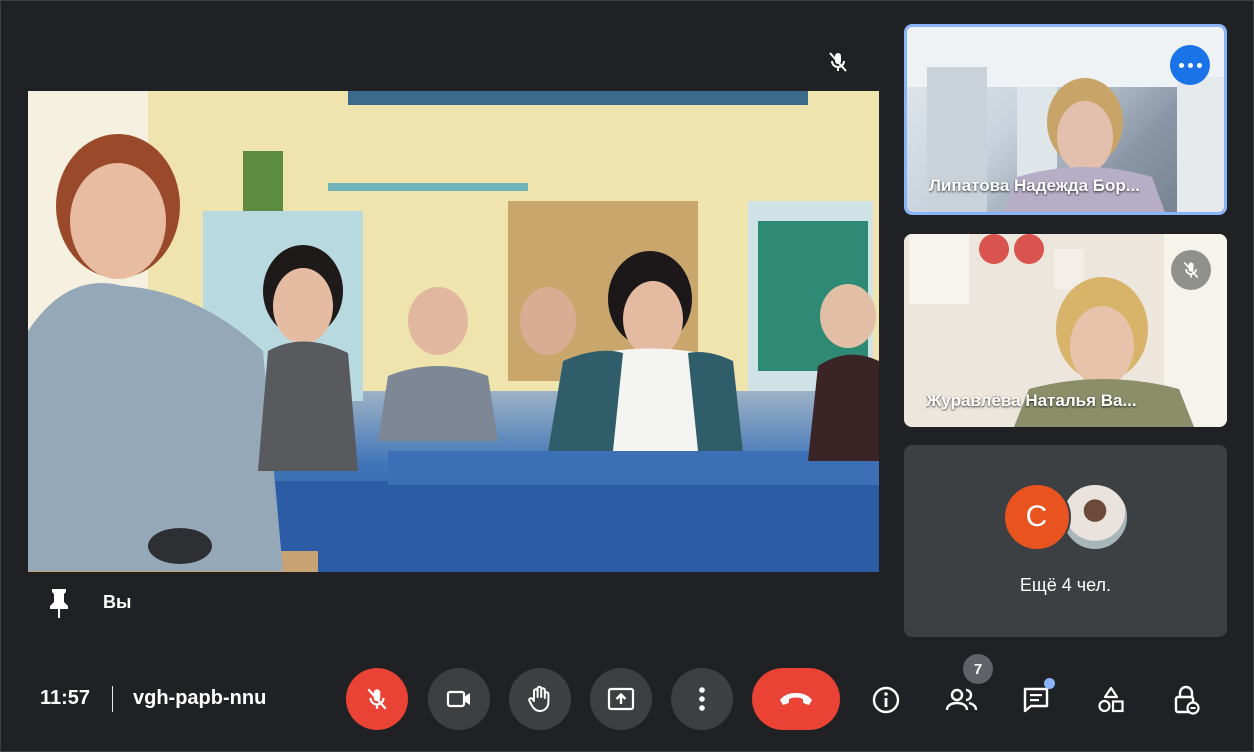 The width and height of the screenshot is (1254, 752). Describe the element at coordinates (200, 698) in the screenshot. I see `meeting-code: vgh-papb-nnu` at that location.